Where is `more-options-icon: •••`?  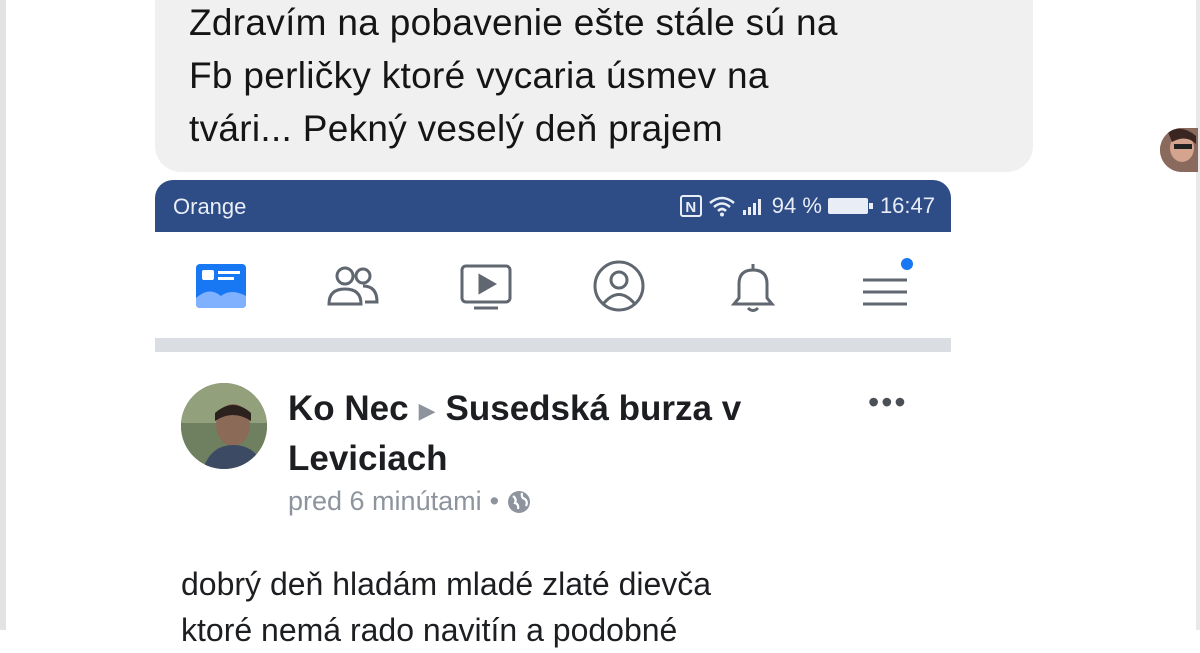 more-options-icon: ••• is located at coordinates (888, 402).